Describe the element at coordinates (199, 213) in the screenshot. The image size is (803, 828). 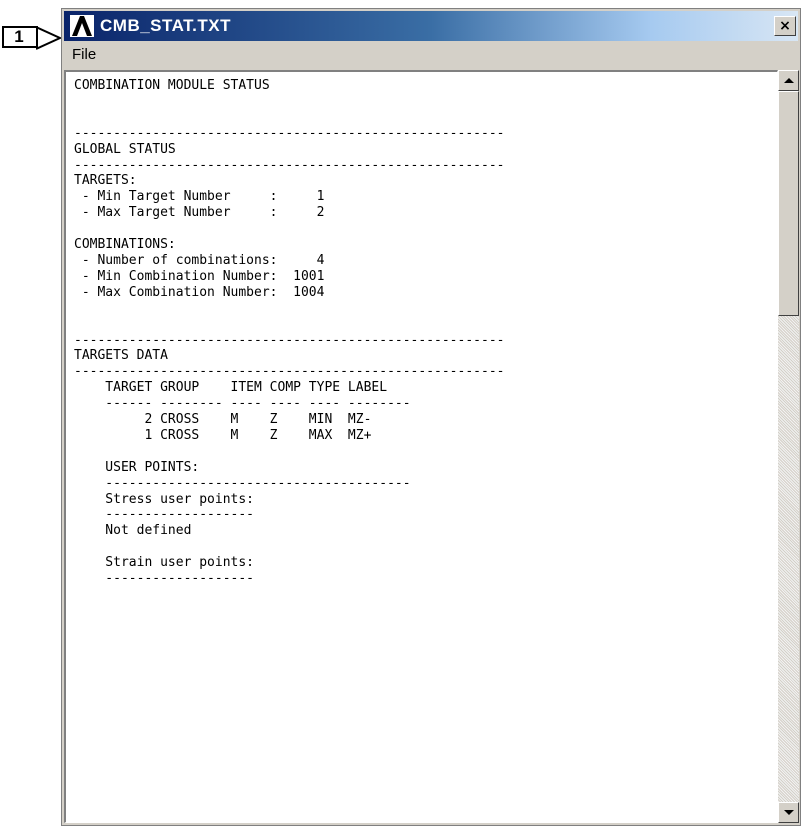
I see `document-line: - Max Target Number : 2` at that location.